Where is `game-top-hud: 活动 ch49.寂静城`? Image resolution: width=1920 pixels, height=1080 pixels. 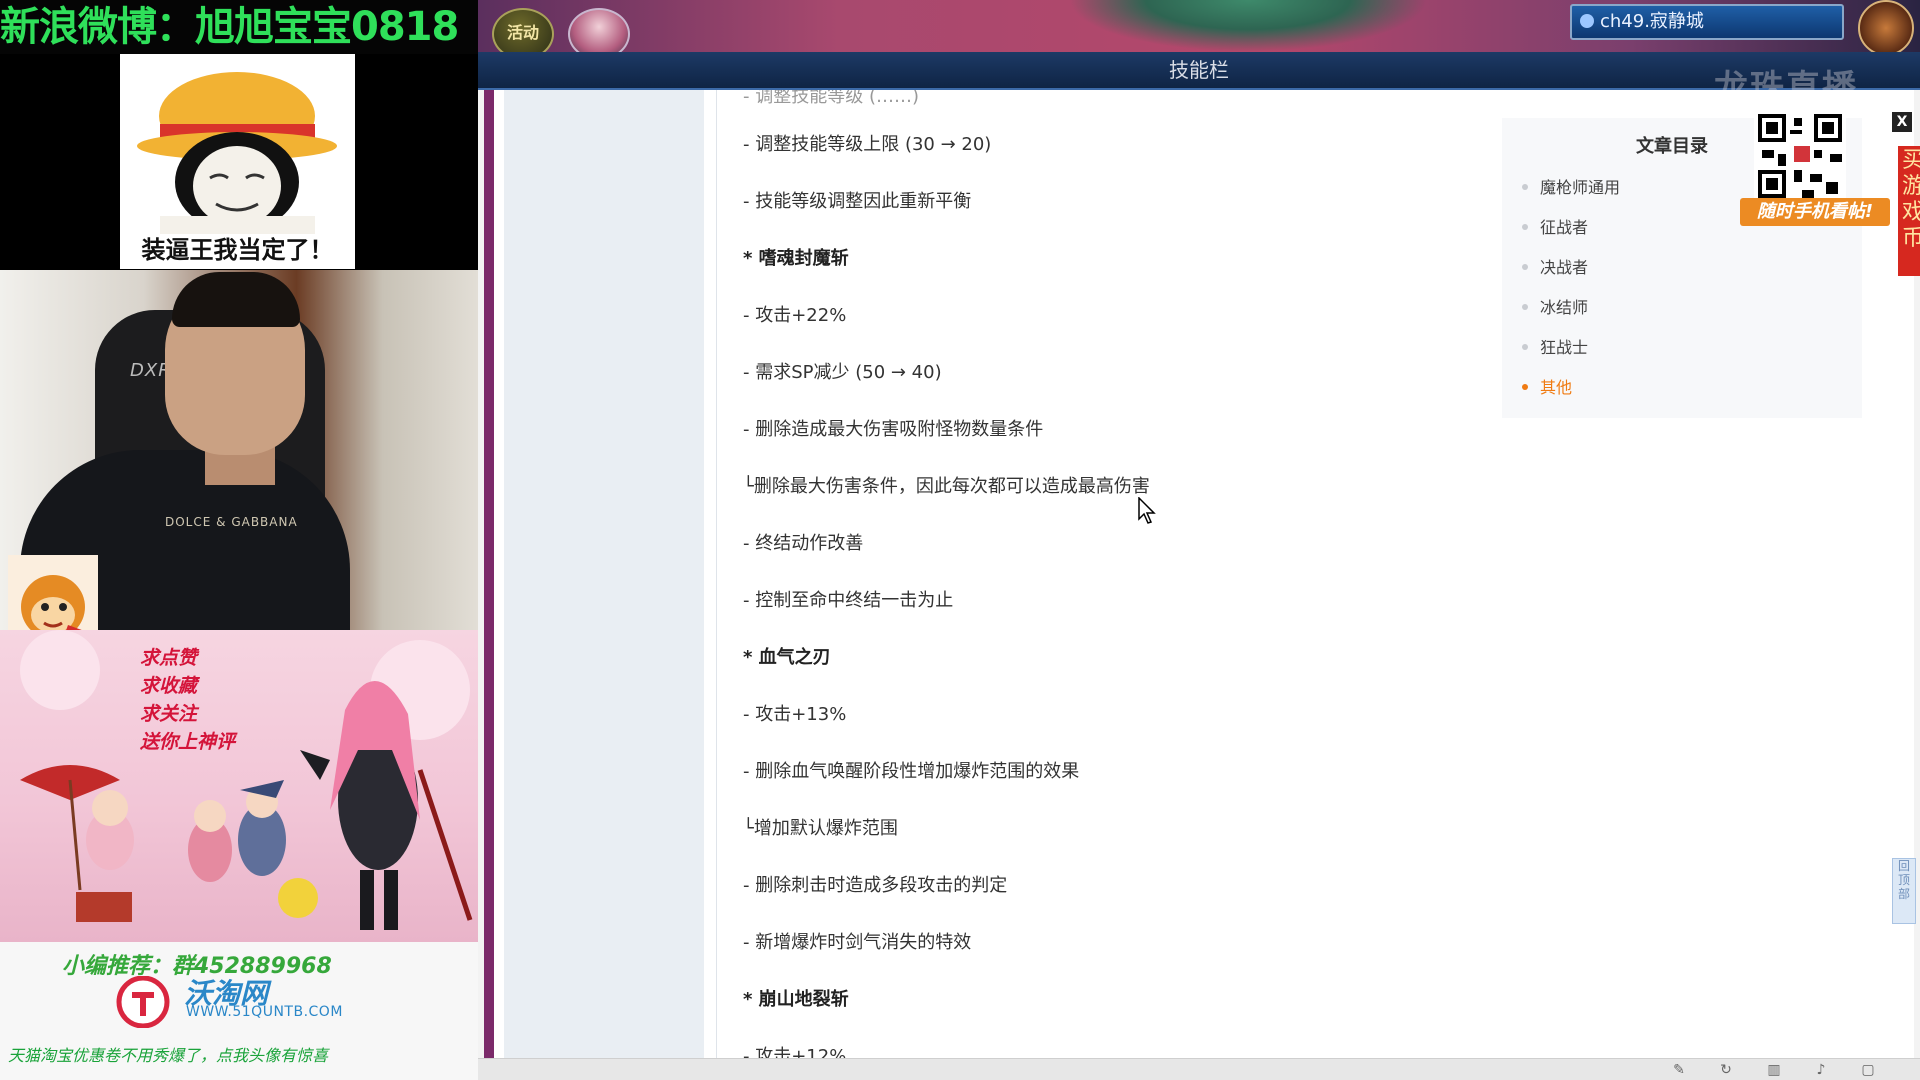
game-top-hud: 活动 ch49.寂静城 is located at coordinates (1199, 30).